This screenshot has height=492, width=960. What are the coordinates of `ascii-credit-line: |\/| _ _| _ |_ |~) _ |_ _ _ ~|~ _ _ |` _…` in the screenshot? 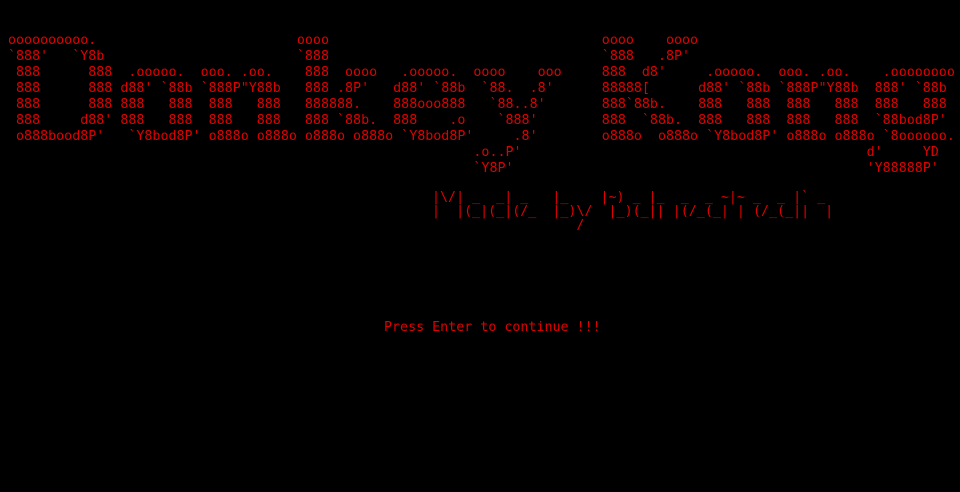 It's located at (633, 211).